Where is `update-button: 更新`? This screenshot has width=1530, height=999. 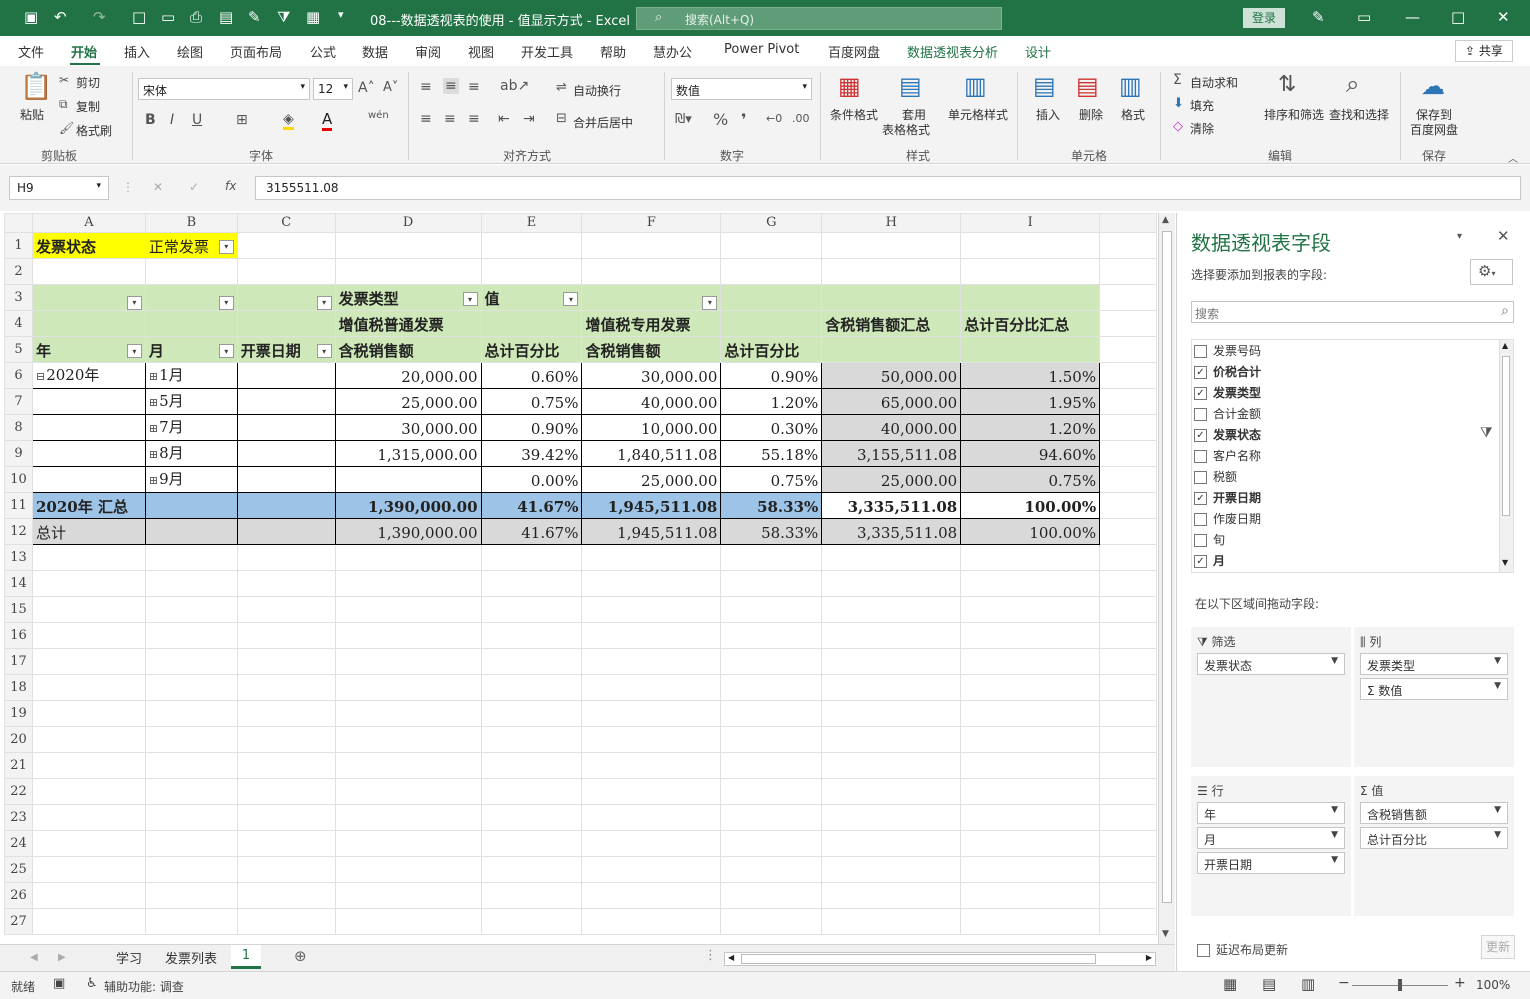
update-button: 更新 is located at coordinates (1498, 947).